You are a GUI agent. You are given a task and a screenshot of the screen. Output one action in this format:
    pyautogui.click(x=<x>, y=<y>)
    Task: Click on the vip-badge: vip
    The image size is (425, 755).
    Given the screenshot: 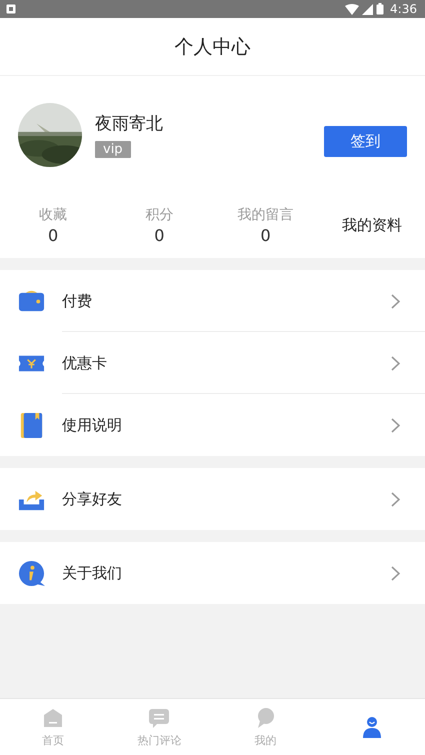 What is the action you would take?
    pyautogui.click(x=113, y=149)
    